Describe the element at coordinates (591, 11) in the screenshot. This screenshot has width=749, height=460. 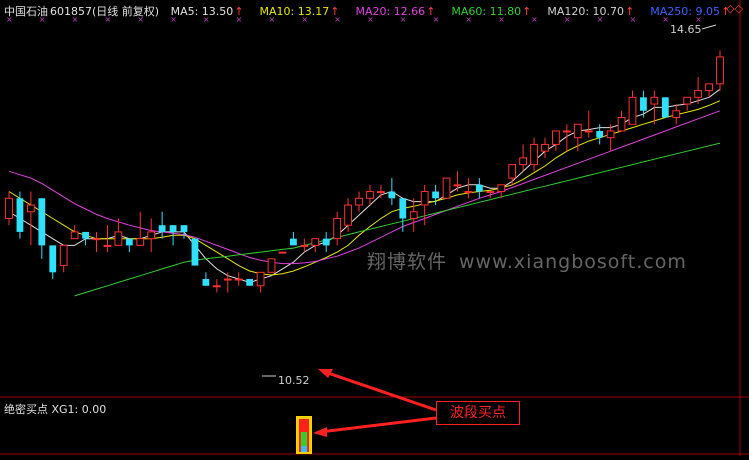
I see `ma-legend-item: MA120: 10.70↑` at that location.